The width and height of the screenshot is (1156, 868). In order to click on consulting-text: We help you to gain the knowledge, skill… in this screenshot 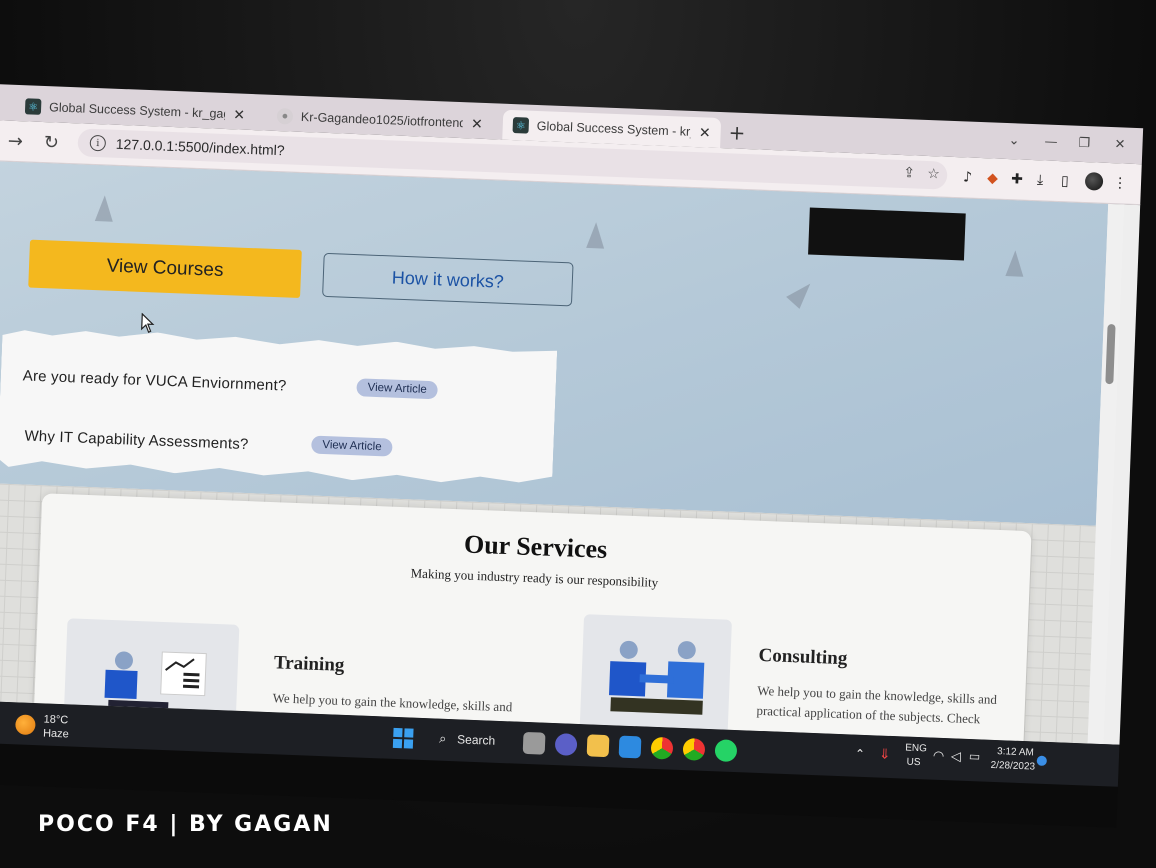, I will do `click(877, 704)`.